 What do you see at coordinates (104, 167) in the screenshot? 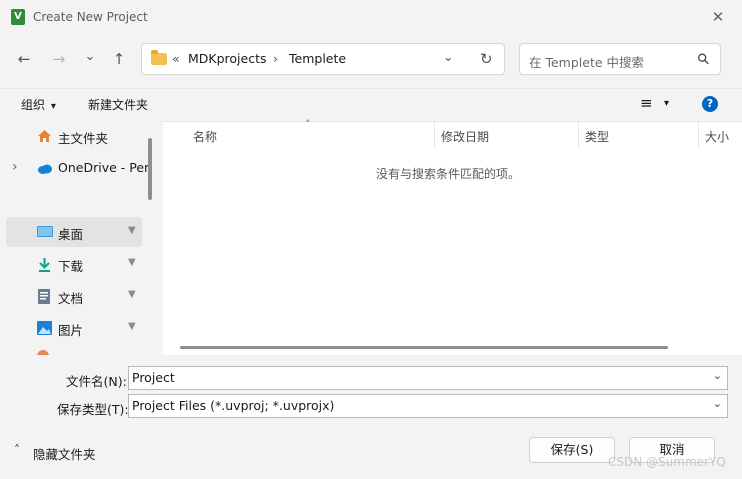
I see `sidebar-item-label: OneDrive - Per` at bounding box center [104, 167].